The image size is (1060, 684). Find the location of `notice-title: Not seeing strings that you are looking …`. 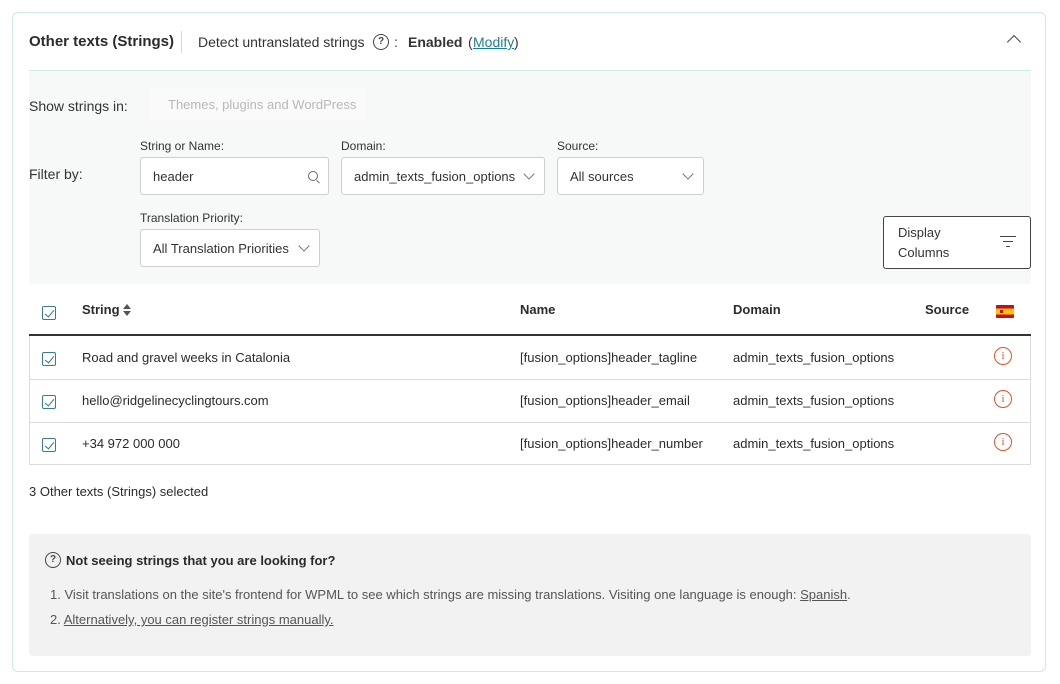

notice-title: Not seeing strings that you are looking … is located at coordinates (201, 560).